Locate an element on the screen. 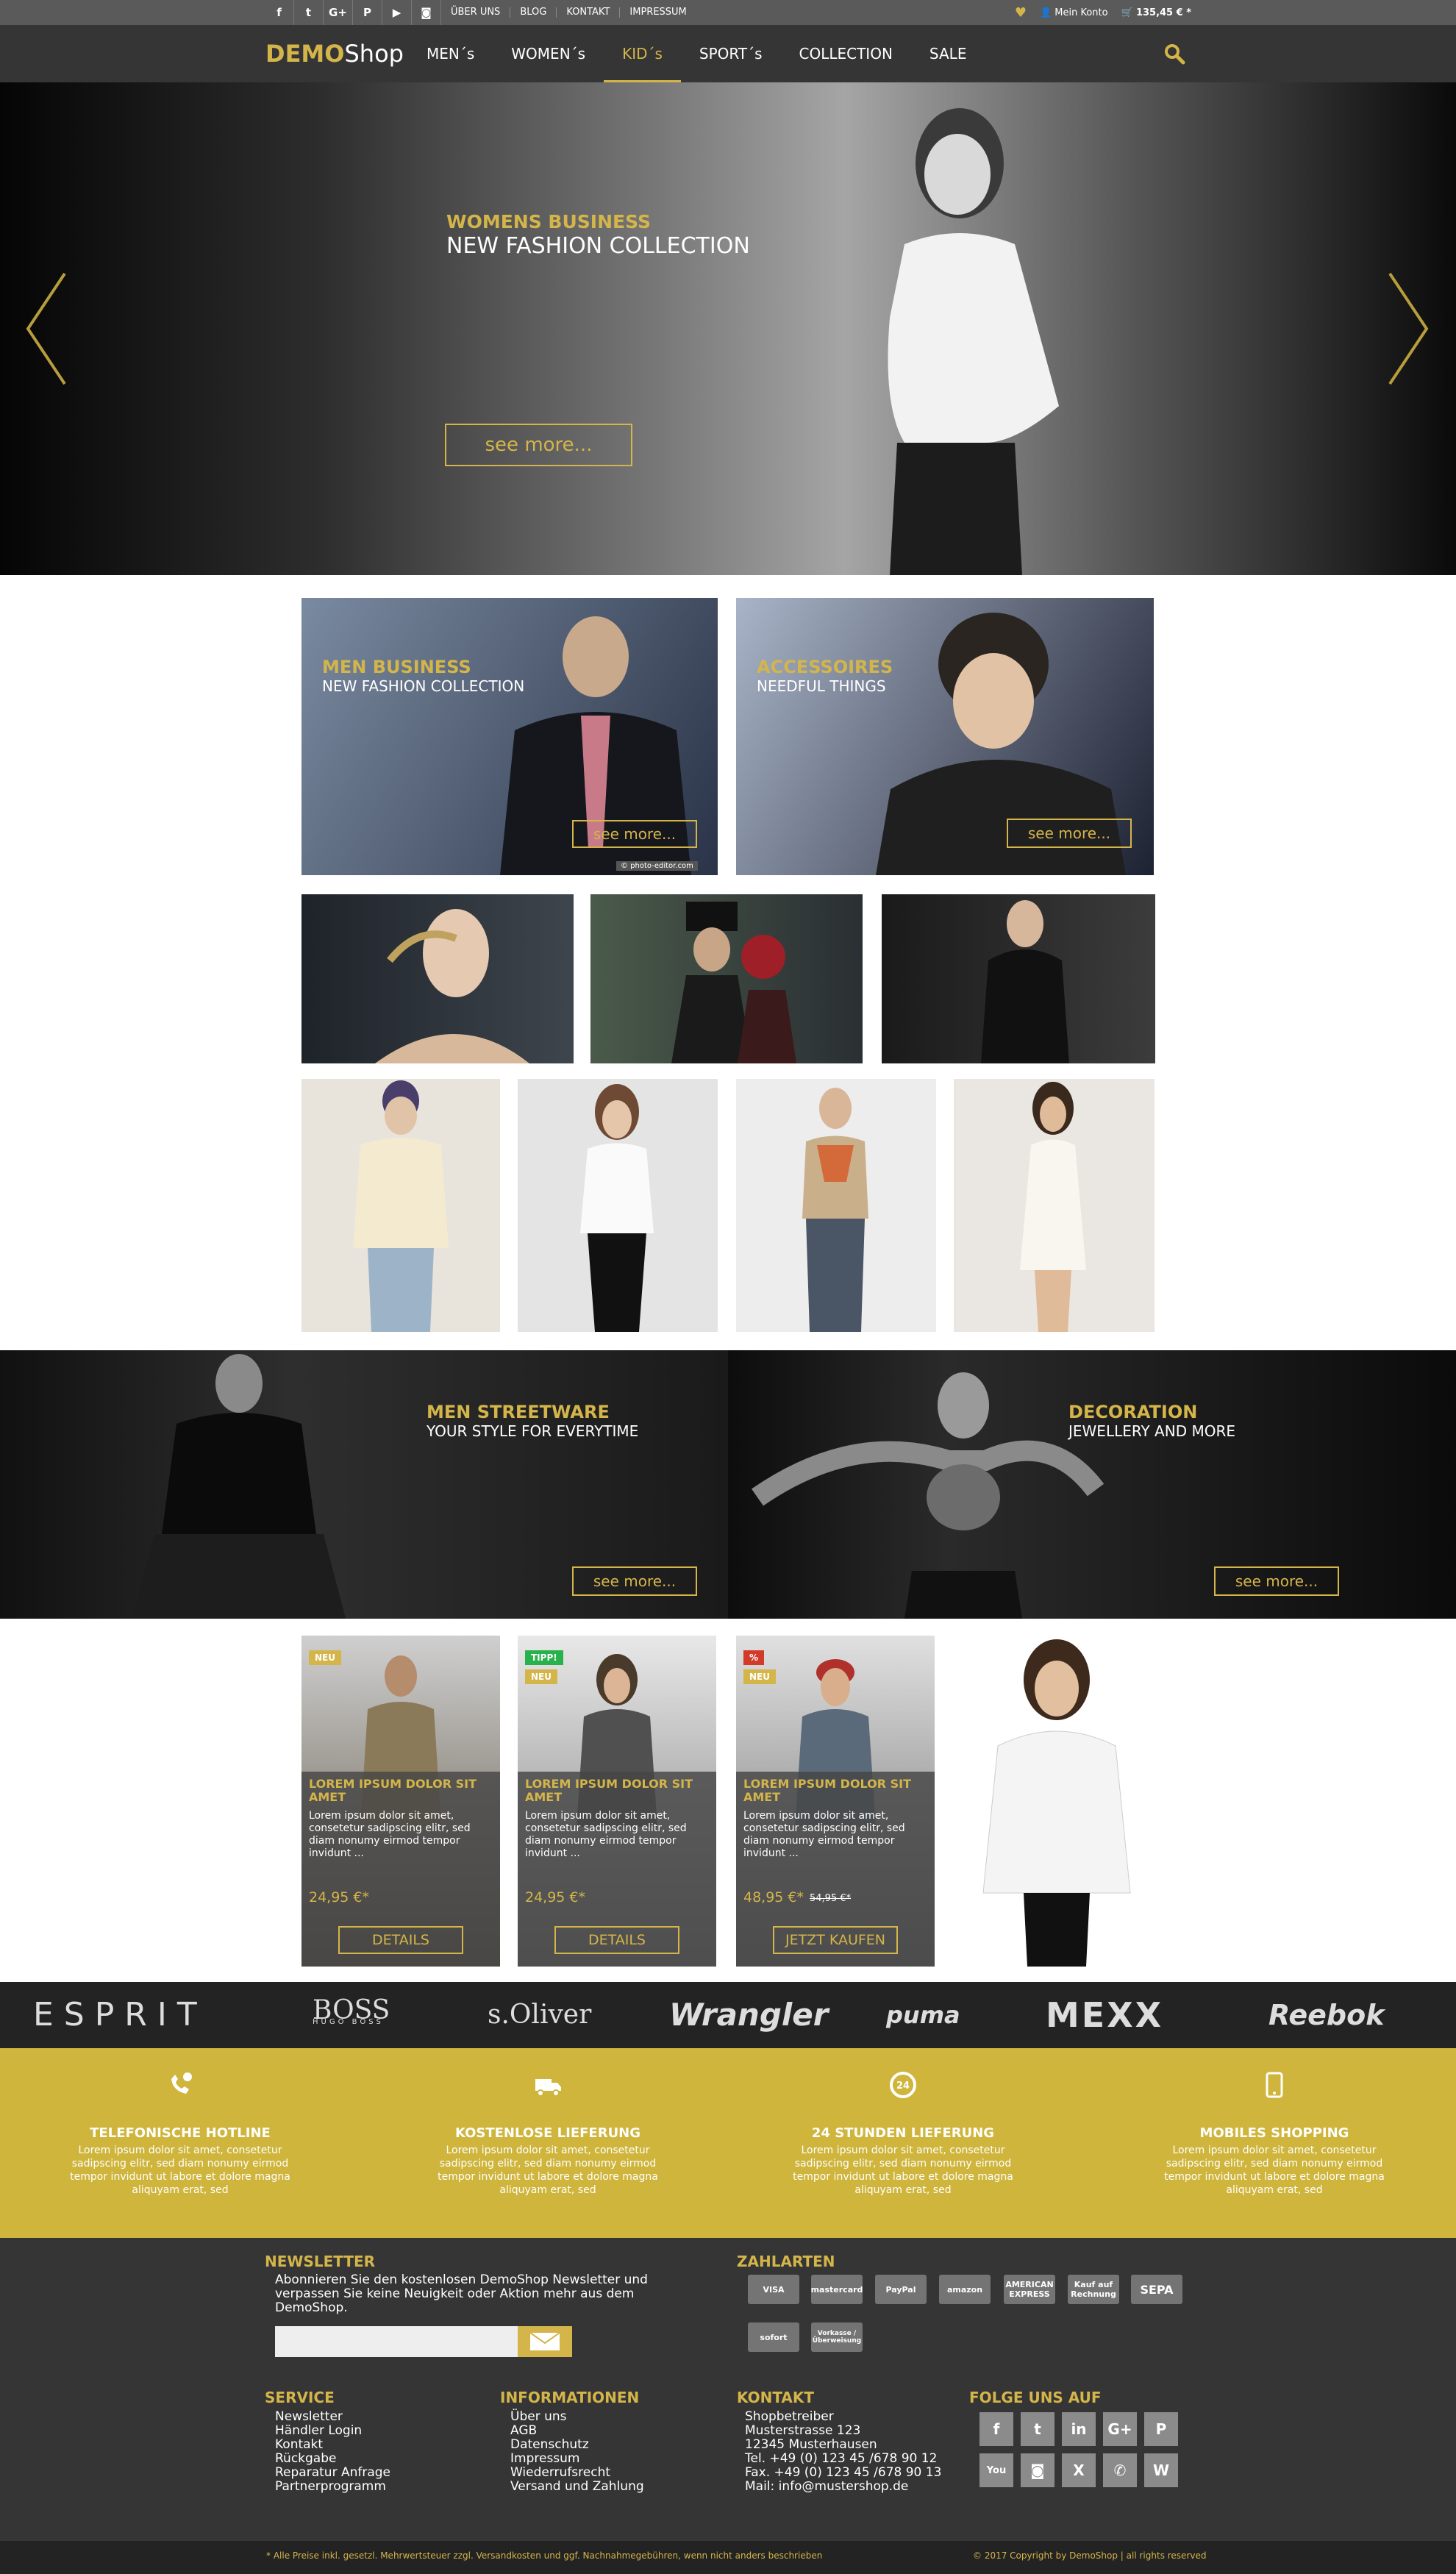 The height and width of the screenshot is (2574, 1456). newsletter-email-input is located at coordinates (396, 2341).